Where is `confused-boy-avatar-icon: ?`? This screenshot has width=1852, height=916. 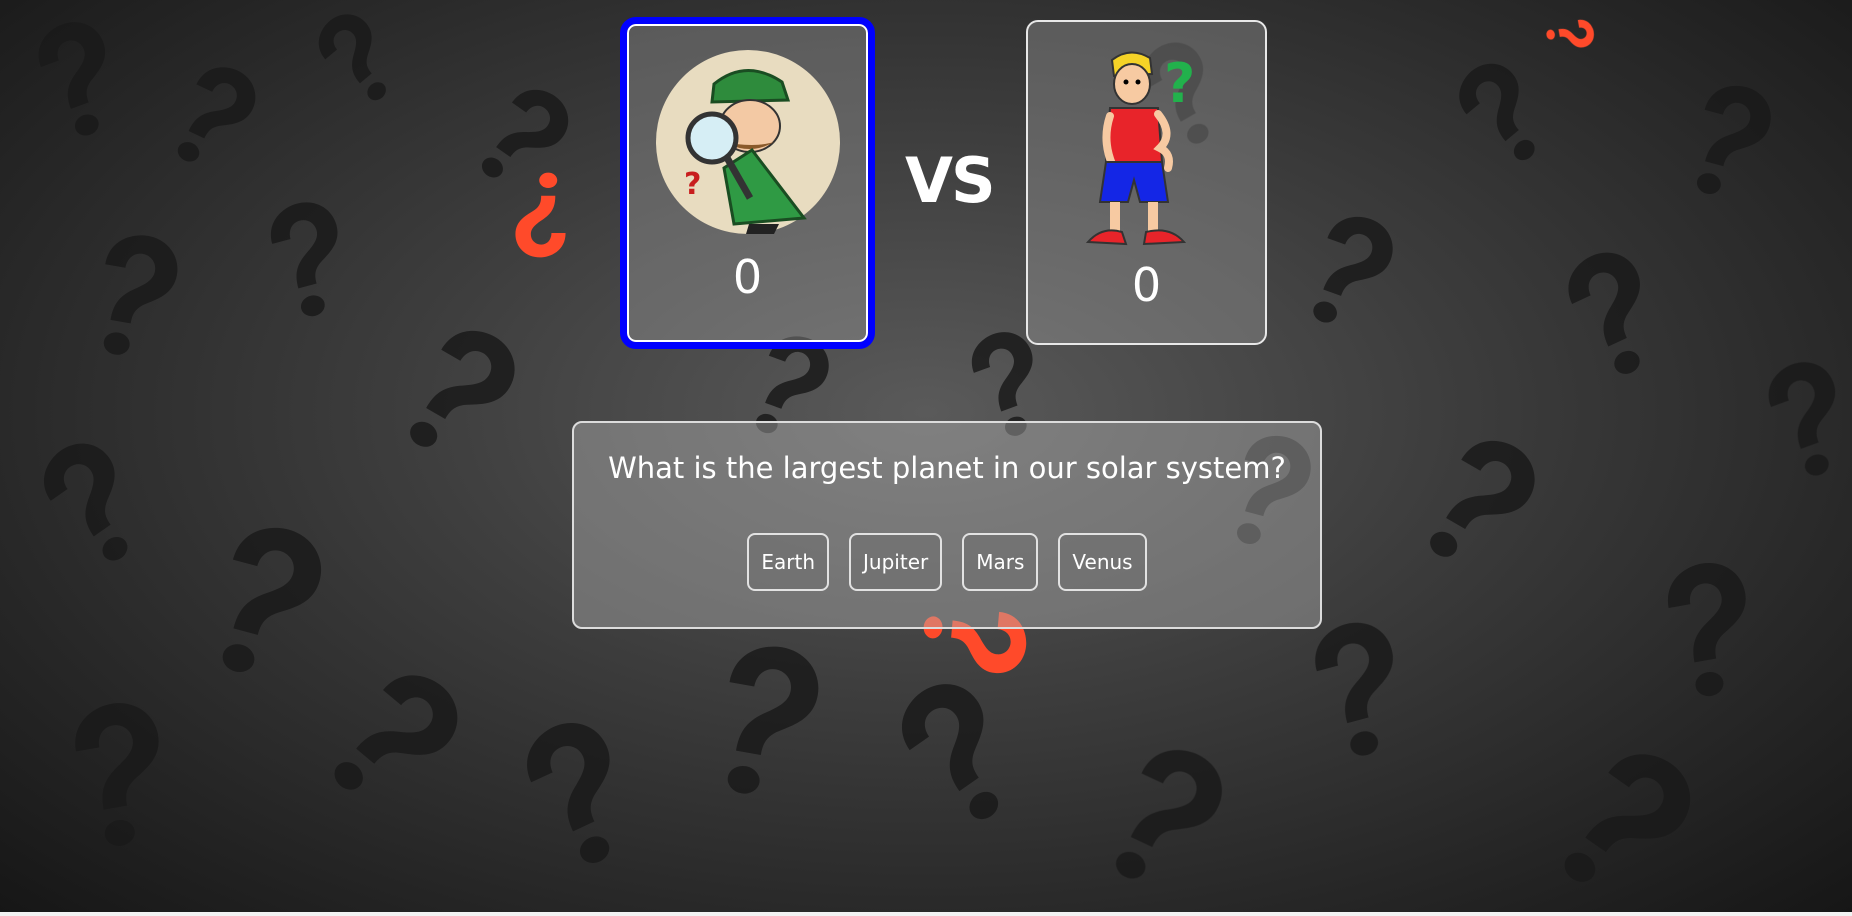
confused-boy-avatar-icon: ? is located at coordinates (1140, 148).